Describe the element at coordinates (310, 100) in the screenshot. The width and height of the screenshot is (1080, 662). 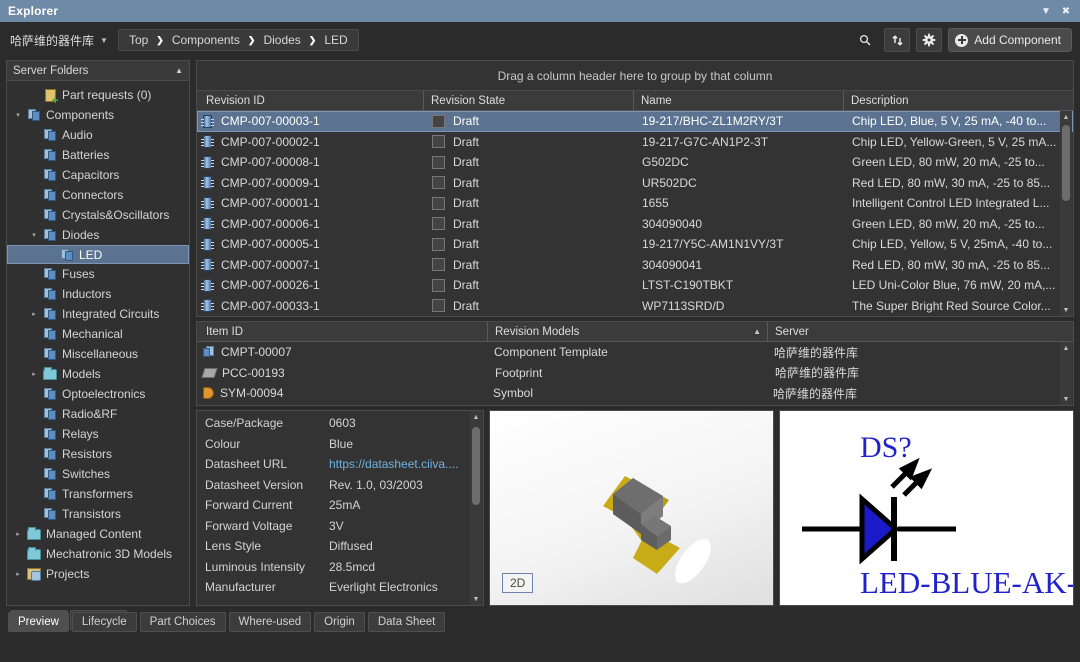
I see `column-header-revision-id: Revision ID` at that location.